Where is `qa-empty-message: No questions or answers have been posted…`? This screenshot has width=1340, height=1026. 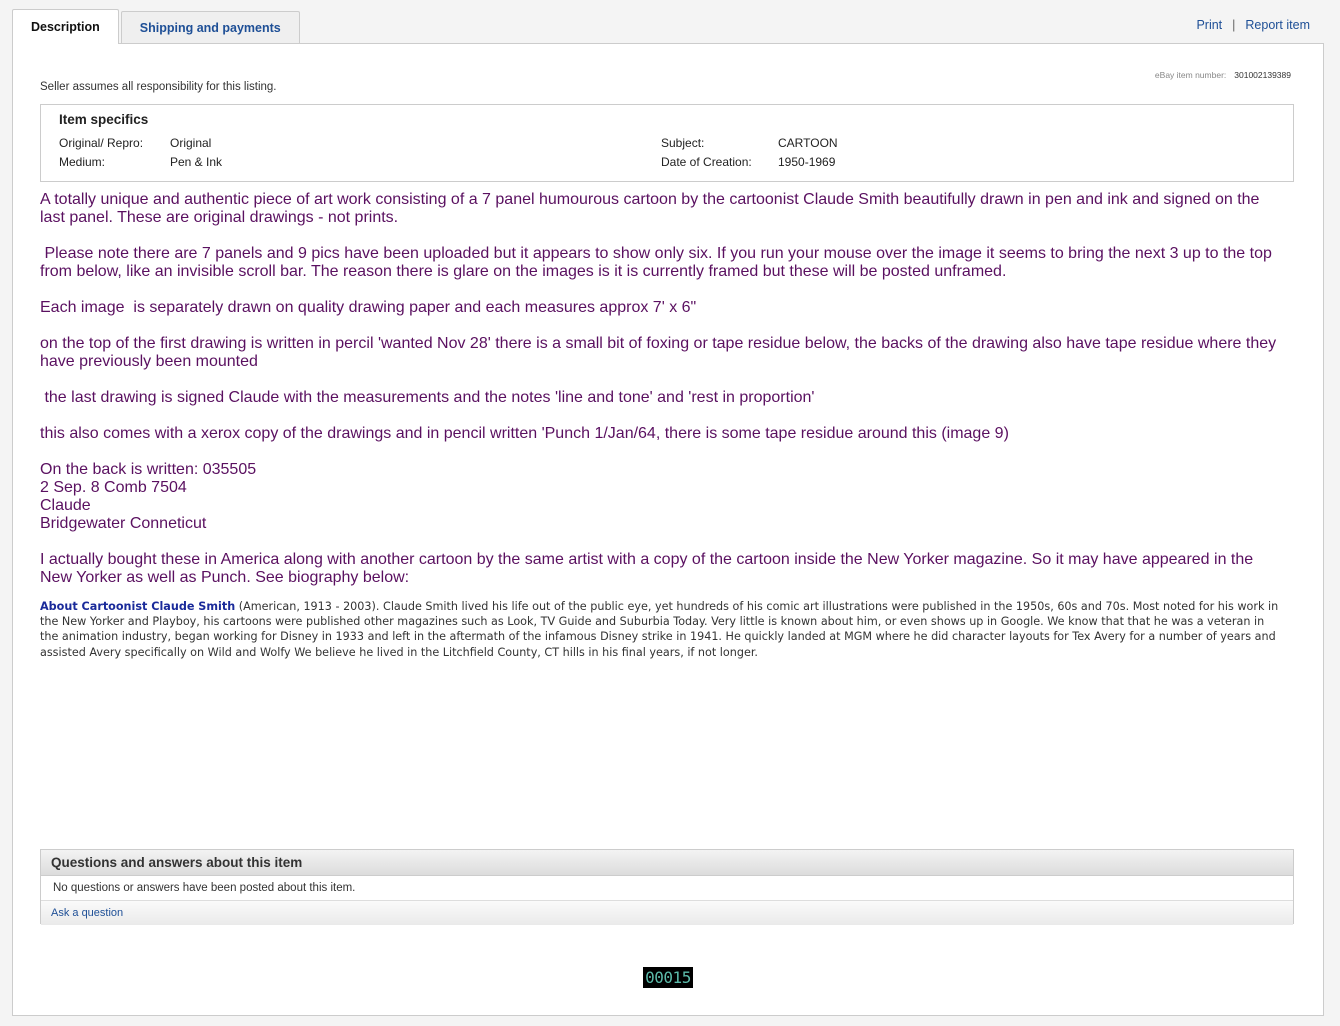
qa-empty-message: No questions or answers have been posted… is located at coordinates (667, 888).